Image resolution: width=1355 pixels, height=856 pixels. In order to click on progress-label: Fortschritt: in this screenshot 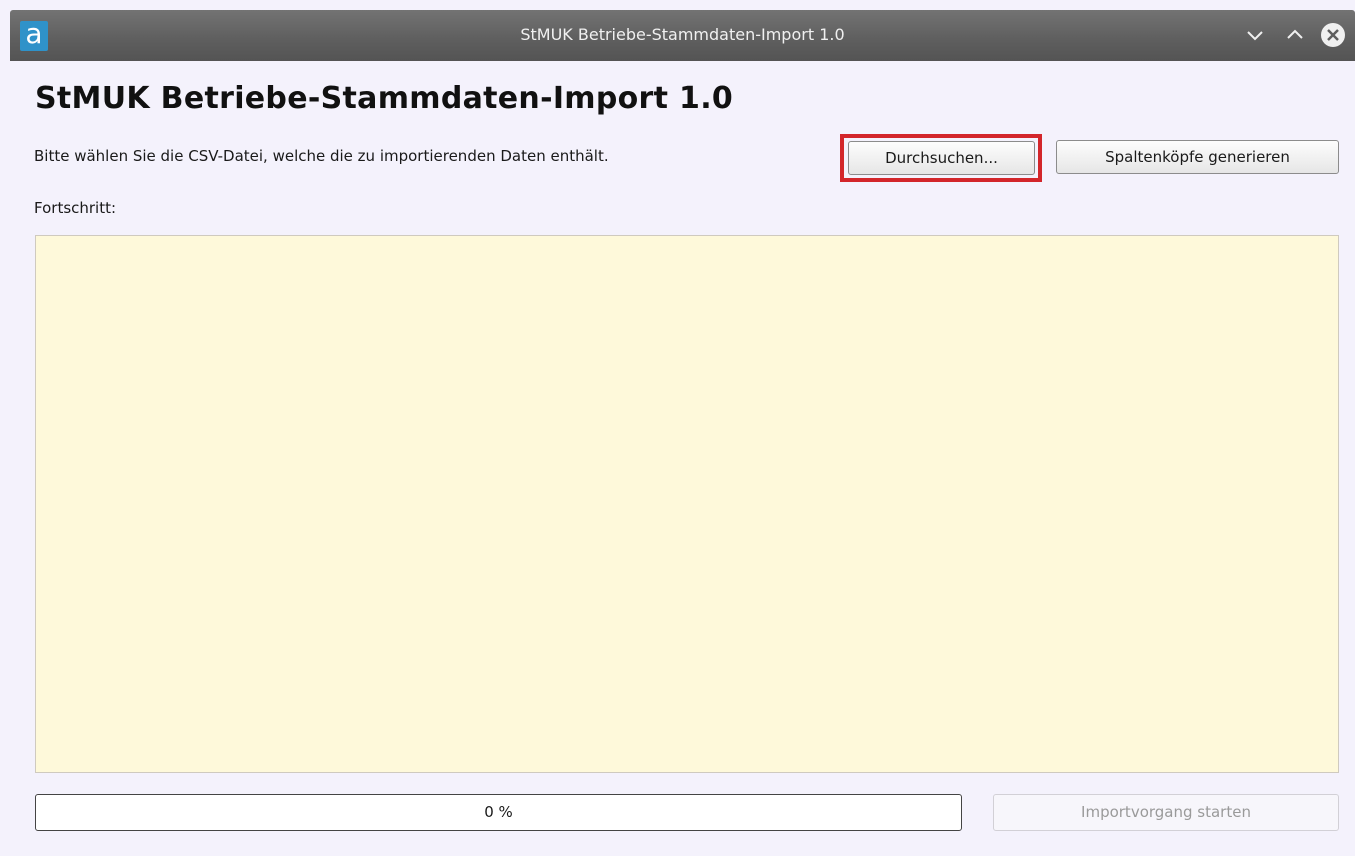, I will do `click(75, 208)`.